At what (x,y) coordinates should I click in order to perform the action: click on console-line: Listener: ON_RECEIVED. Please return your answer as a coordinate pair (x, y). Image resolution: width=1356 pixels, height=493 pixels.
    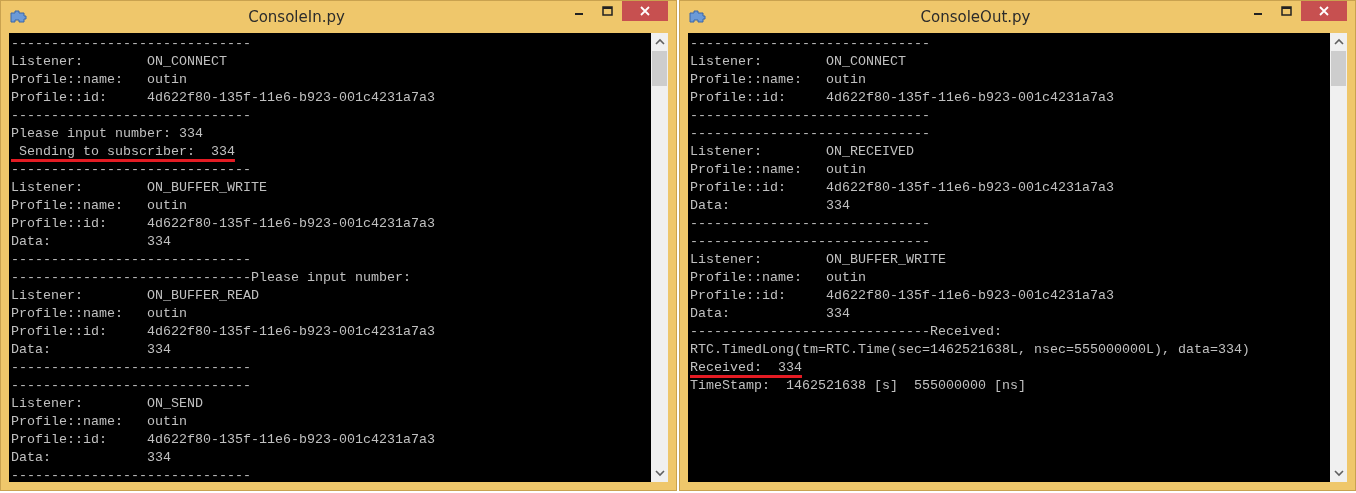
    Looking at the image, I should click on (802, 151).